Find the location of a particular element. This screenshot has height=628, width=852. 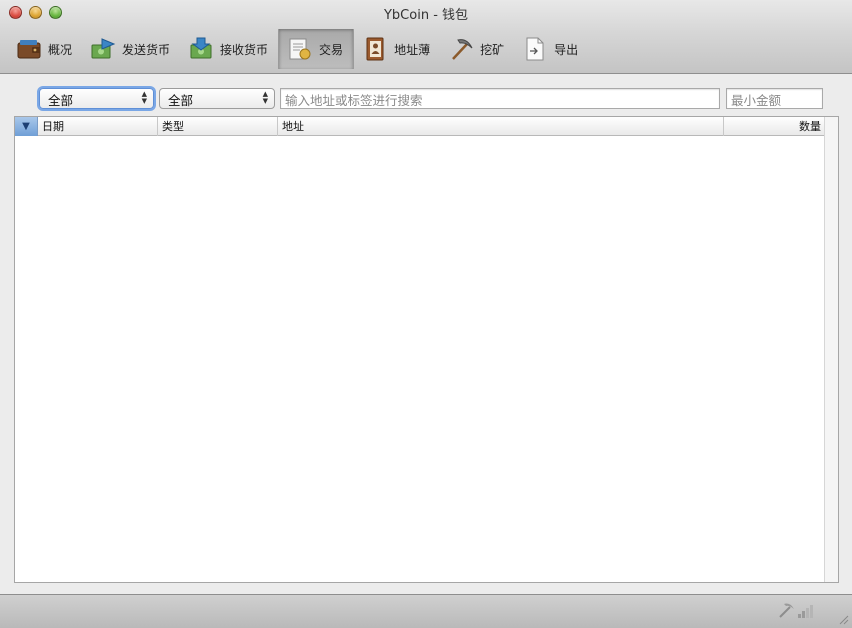

transaction-filters: 全部 ▲ ▼ 全部 ▲ ▼ 输入地址或标签进行搜索 最小金额 is located at coordinates (426, 100).